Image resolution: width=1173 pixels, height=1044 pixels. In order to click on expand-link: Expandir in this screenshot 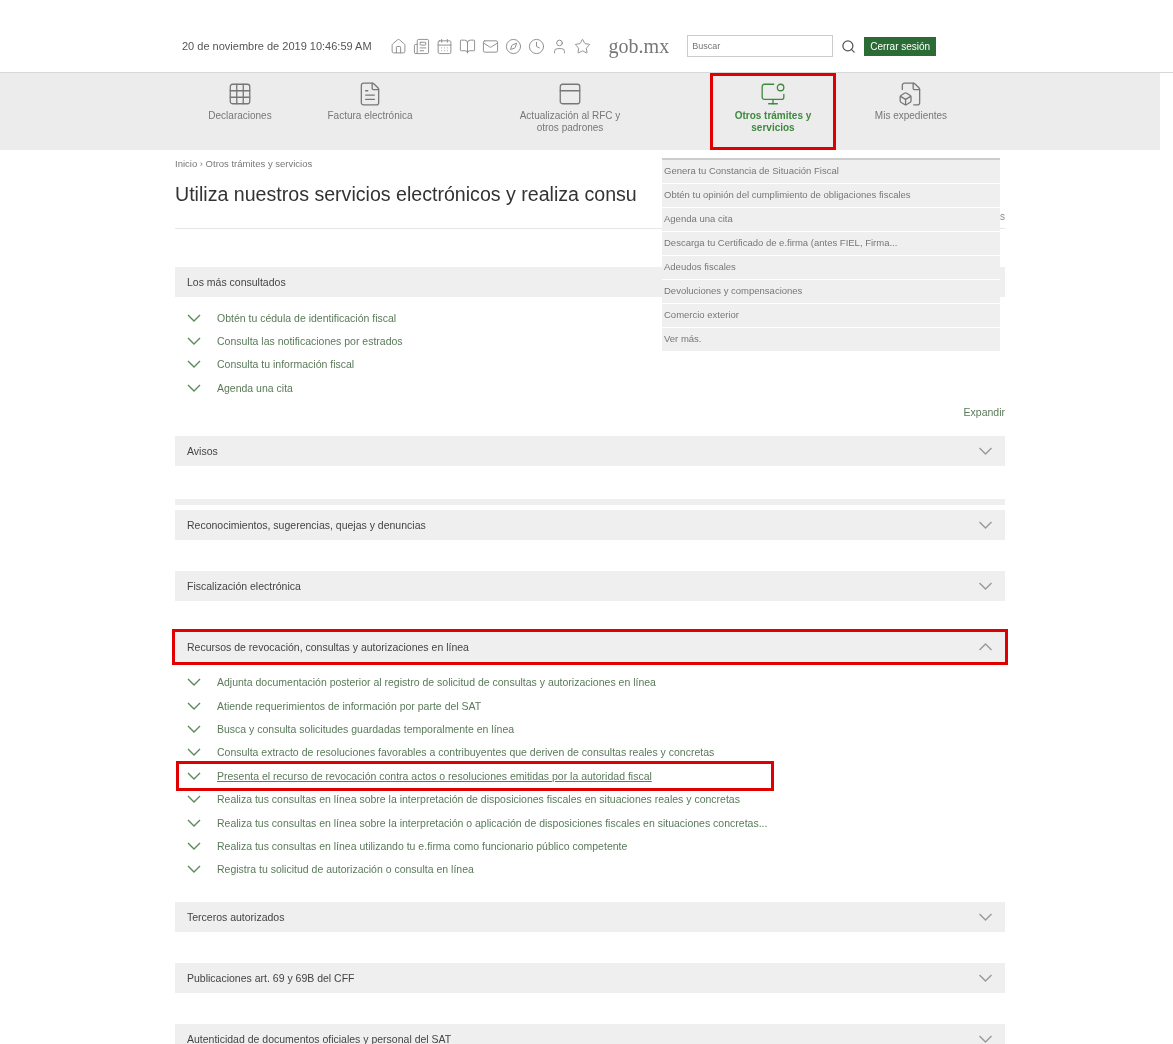, I will do `click(984, 411)`.